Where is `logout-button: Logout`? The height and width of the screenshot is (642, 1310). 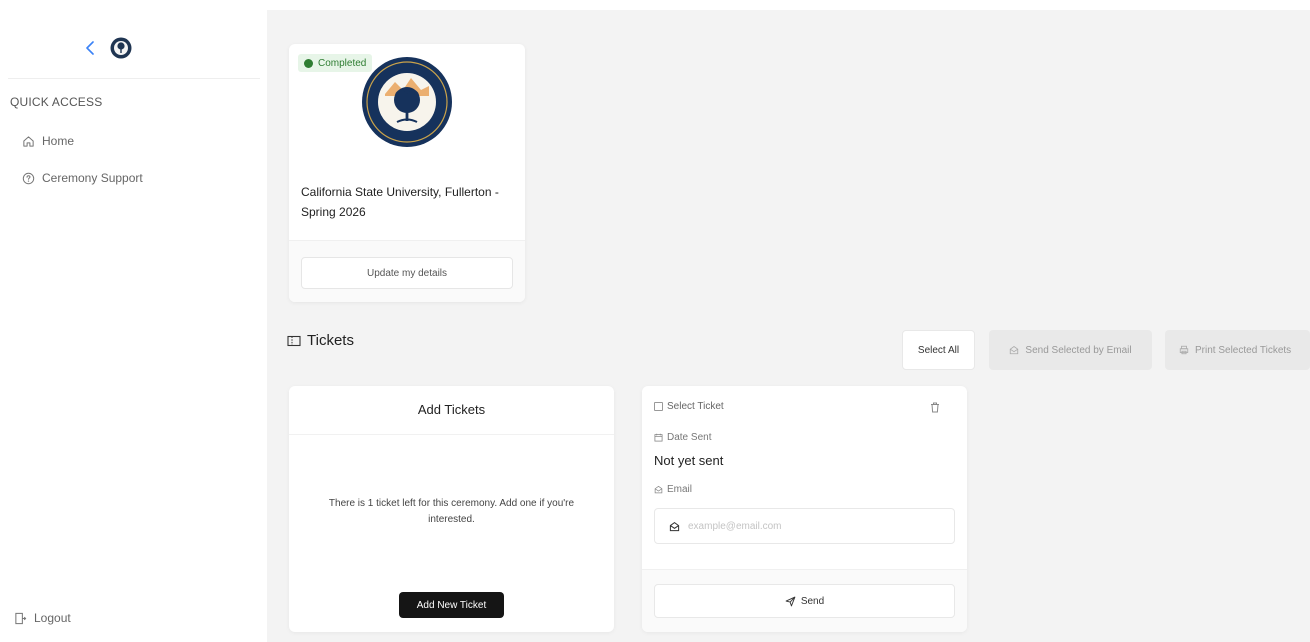 logout-button: Logout is located at coordinates (42, 618).